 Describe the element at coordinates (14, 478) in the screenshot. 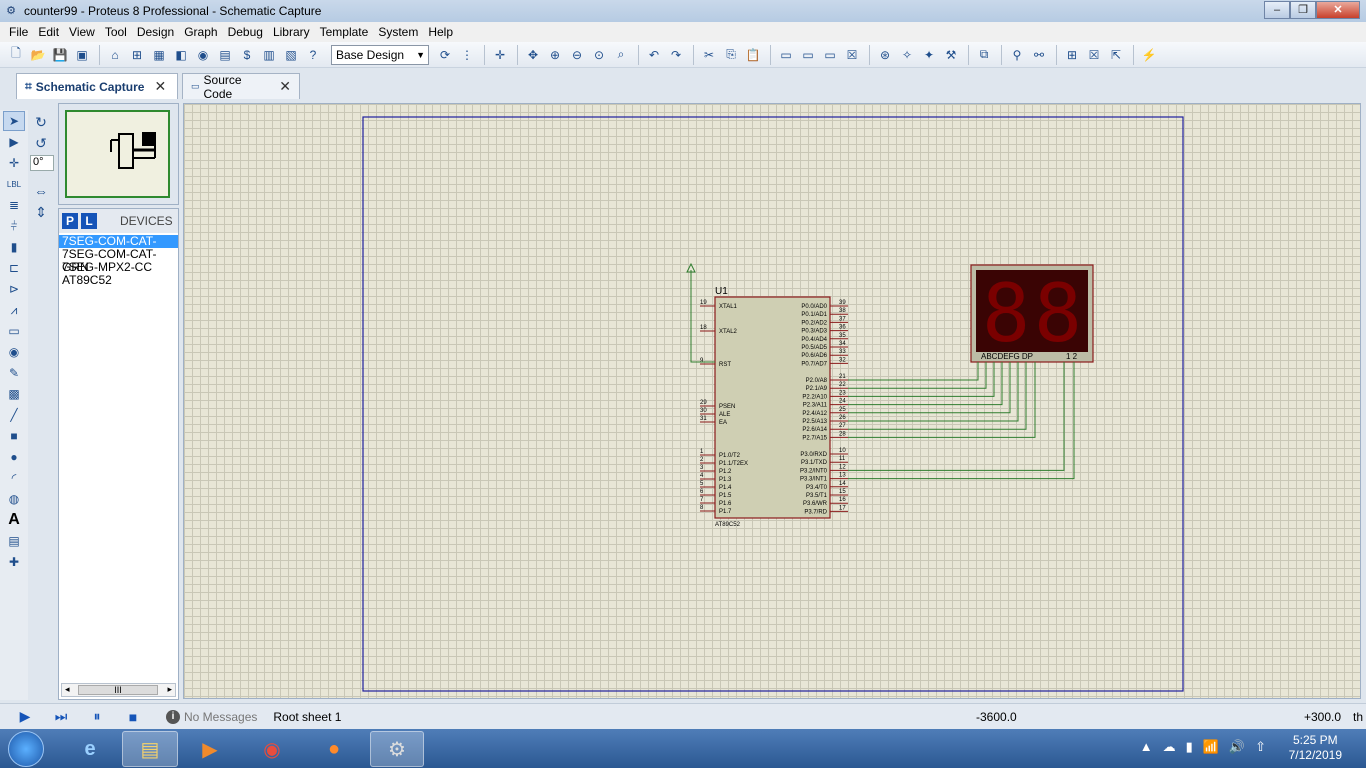

I see `2d-arc-icon: ◜` at that location.